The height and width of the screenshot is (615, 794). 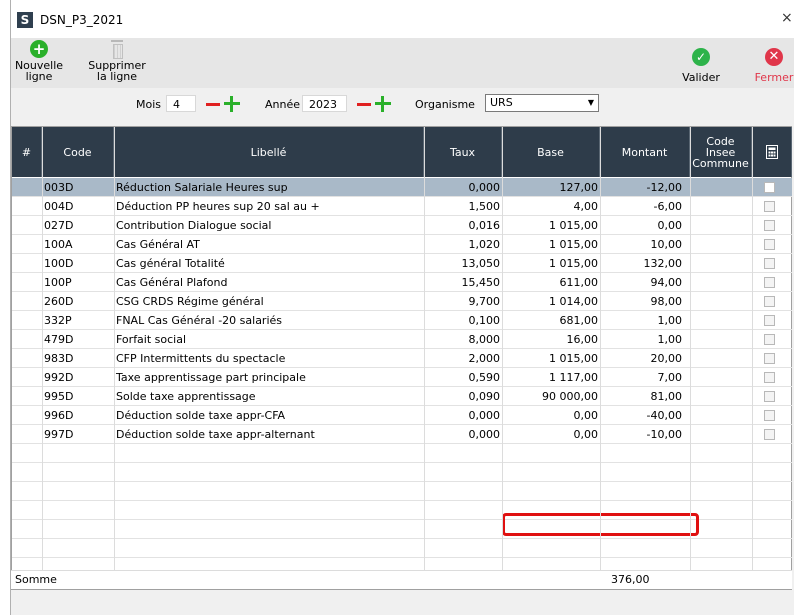 What do you see at coordinates (645, 225) in the screenshot?
I see `cell-montant: 0,00` at bounding box center [645, 225].